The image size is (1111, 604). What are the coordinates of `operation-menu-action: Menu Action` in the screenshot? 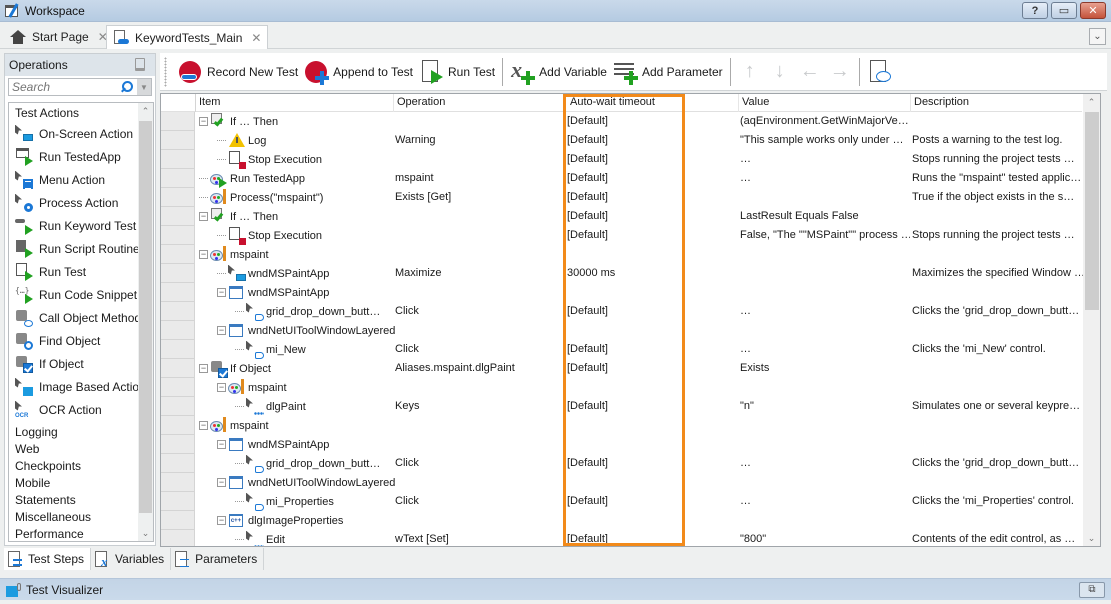 It's located at (81, 179).